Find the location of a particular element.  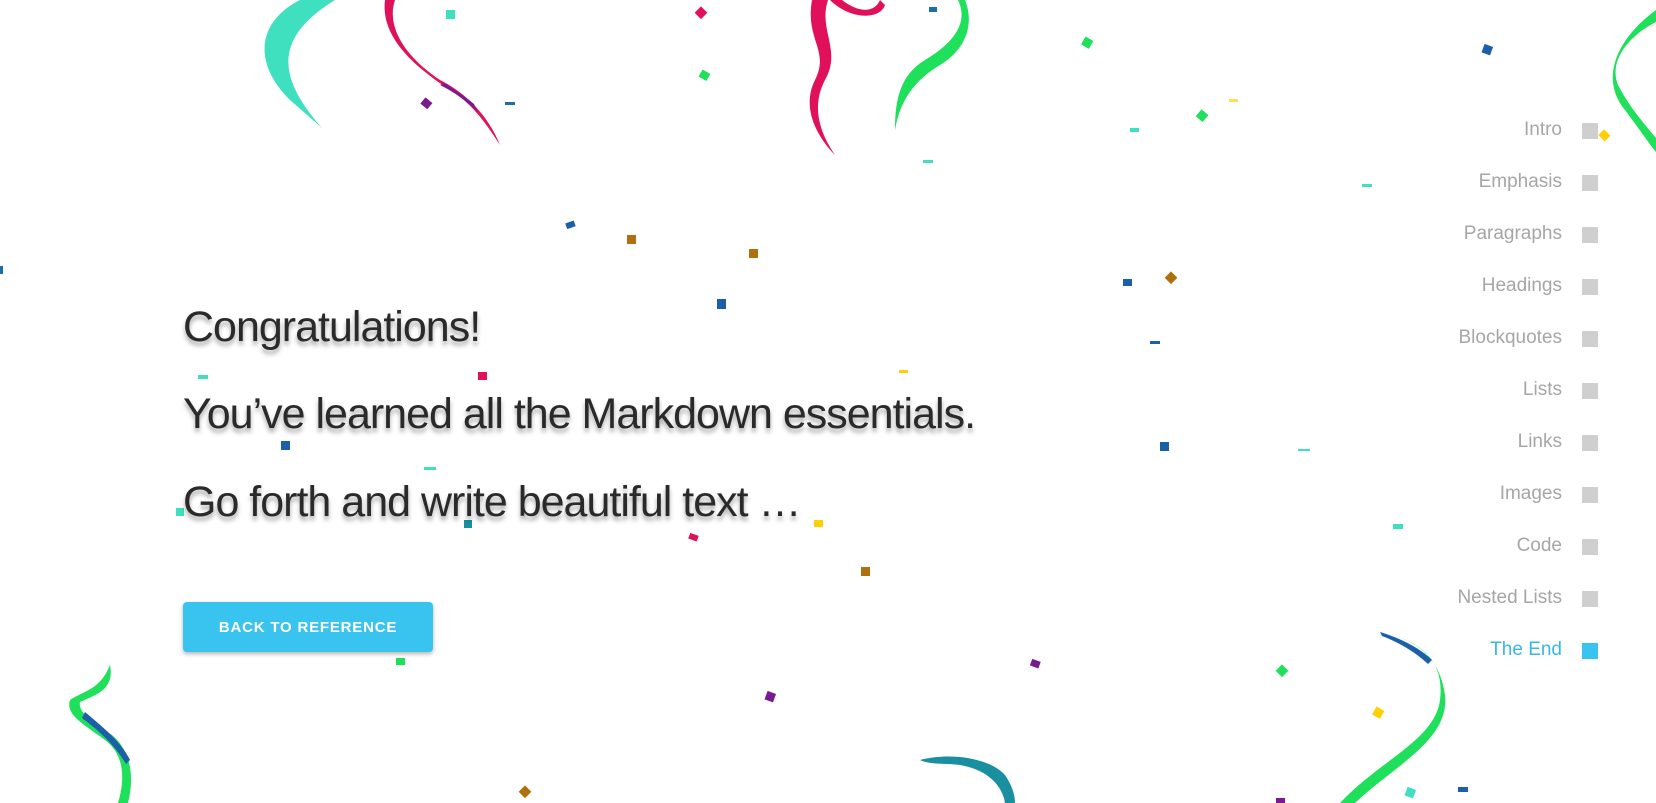

nav-item-emphasis: Emphasis is located at coordinates (1468, 195).